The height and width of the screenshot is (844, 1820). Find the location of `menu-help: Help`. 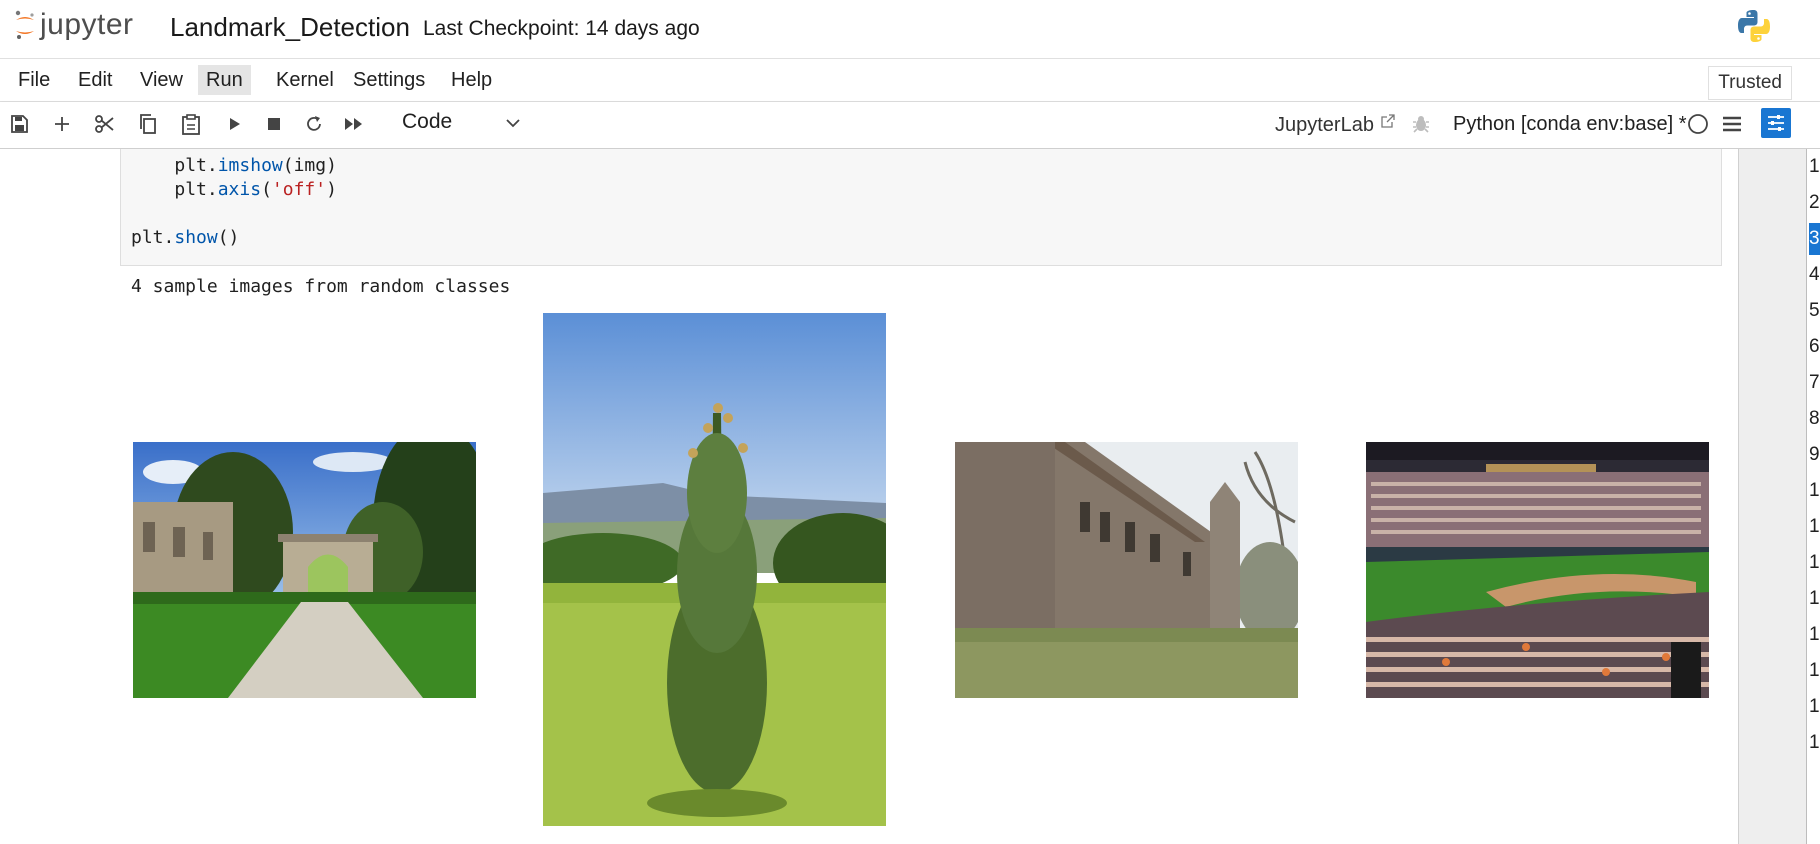

menu-help: Help is located at coordinates (471, 80).